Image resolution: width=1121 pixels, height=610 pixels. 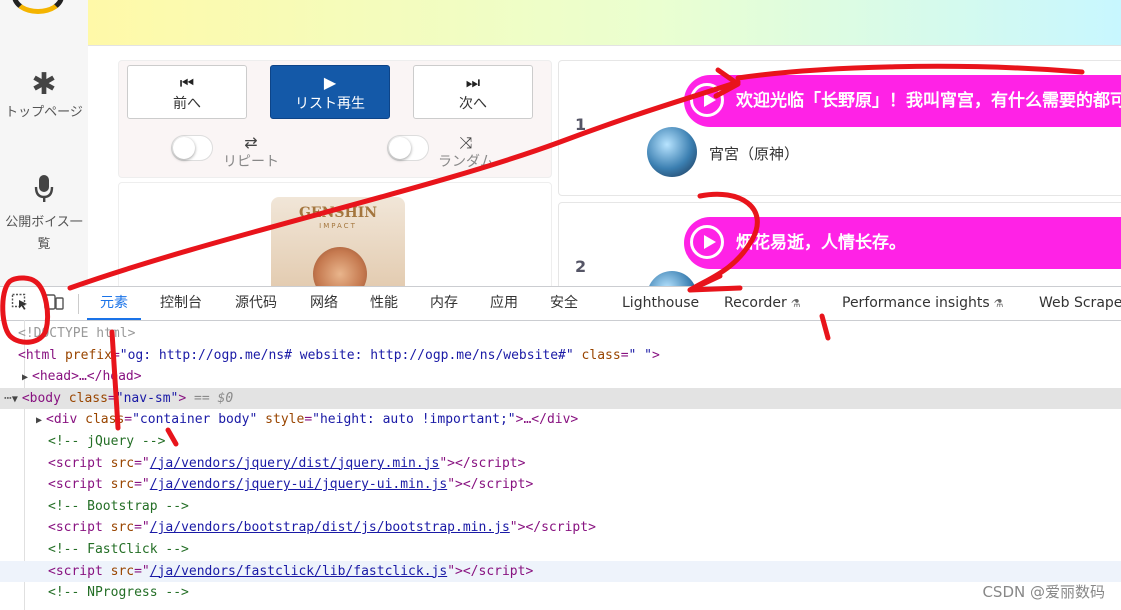 What do you see at coordinates (114, 303) in the screenshot?
I see `tab-elements: 元素` at bounding box center [114, 303].